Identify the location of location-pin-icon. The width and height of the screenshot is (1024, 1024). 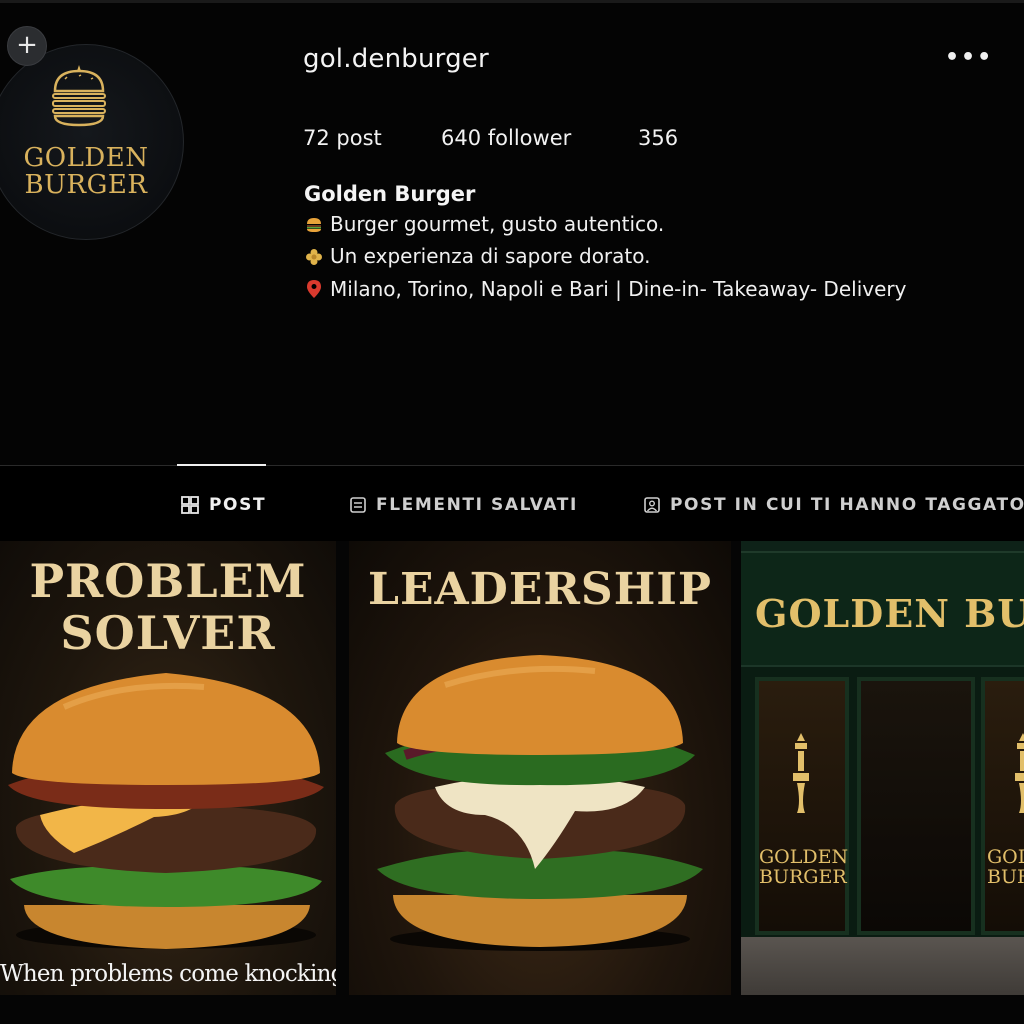
(314, 289).